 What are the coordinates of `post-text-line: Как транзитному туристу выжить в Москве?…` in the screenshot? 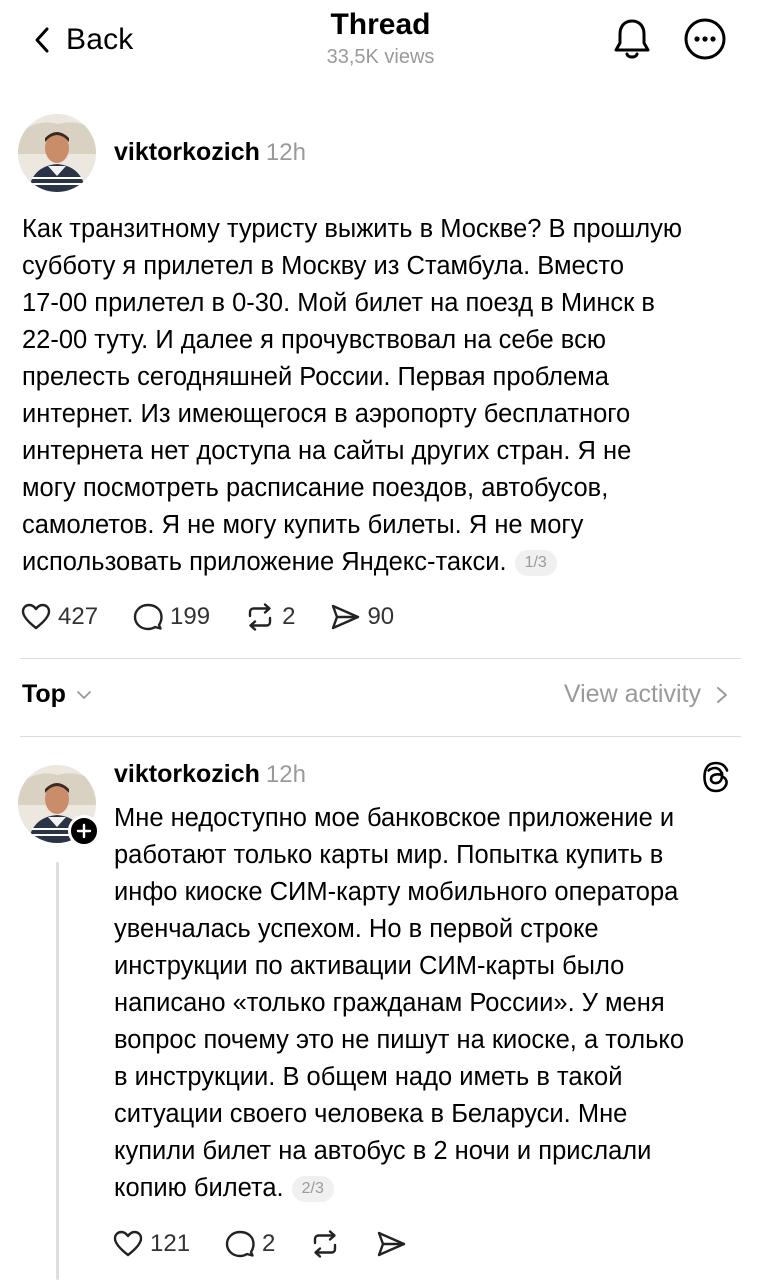 It's located at (352, 229).